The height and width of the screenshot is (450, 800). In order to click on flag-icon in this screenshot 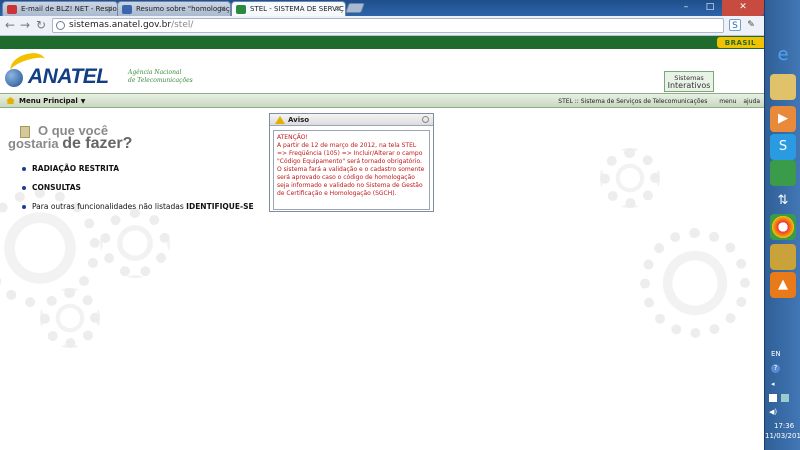, I will do `click(773, 398)`.